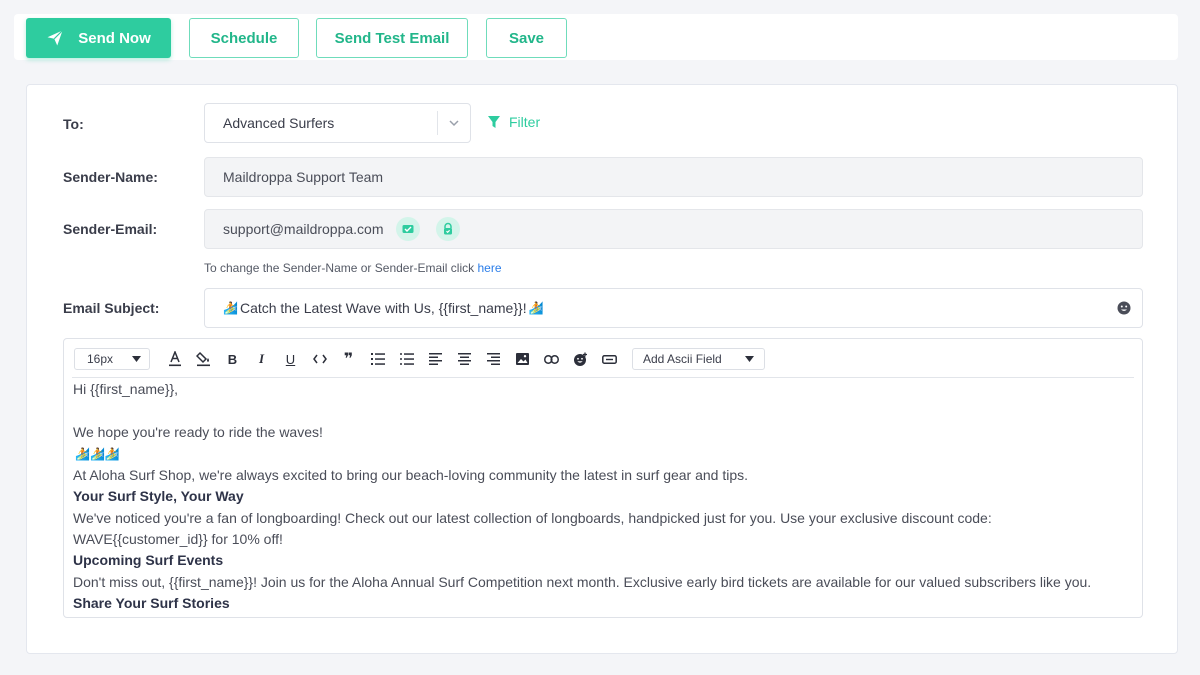 The width and height of the screenshot is (1200, 675). I want to click on text-color-icon, so click(174, 359).